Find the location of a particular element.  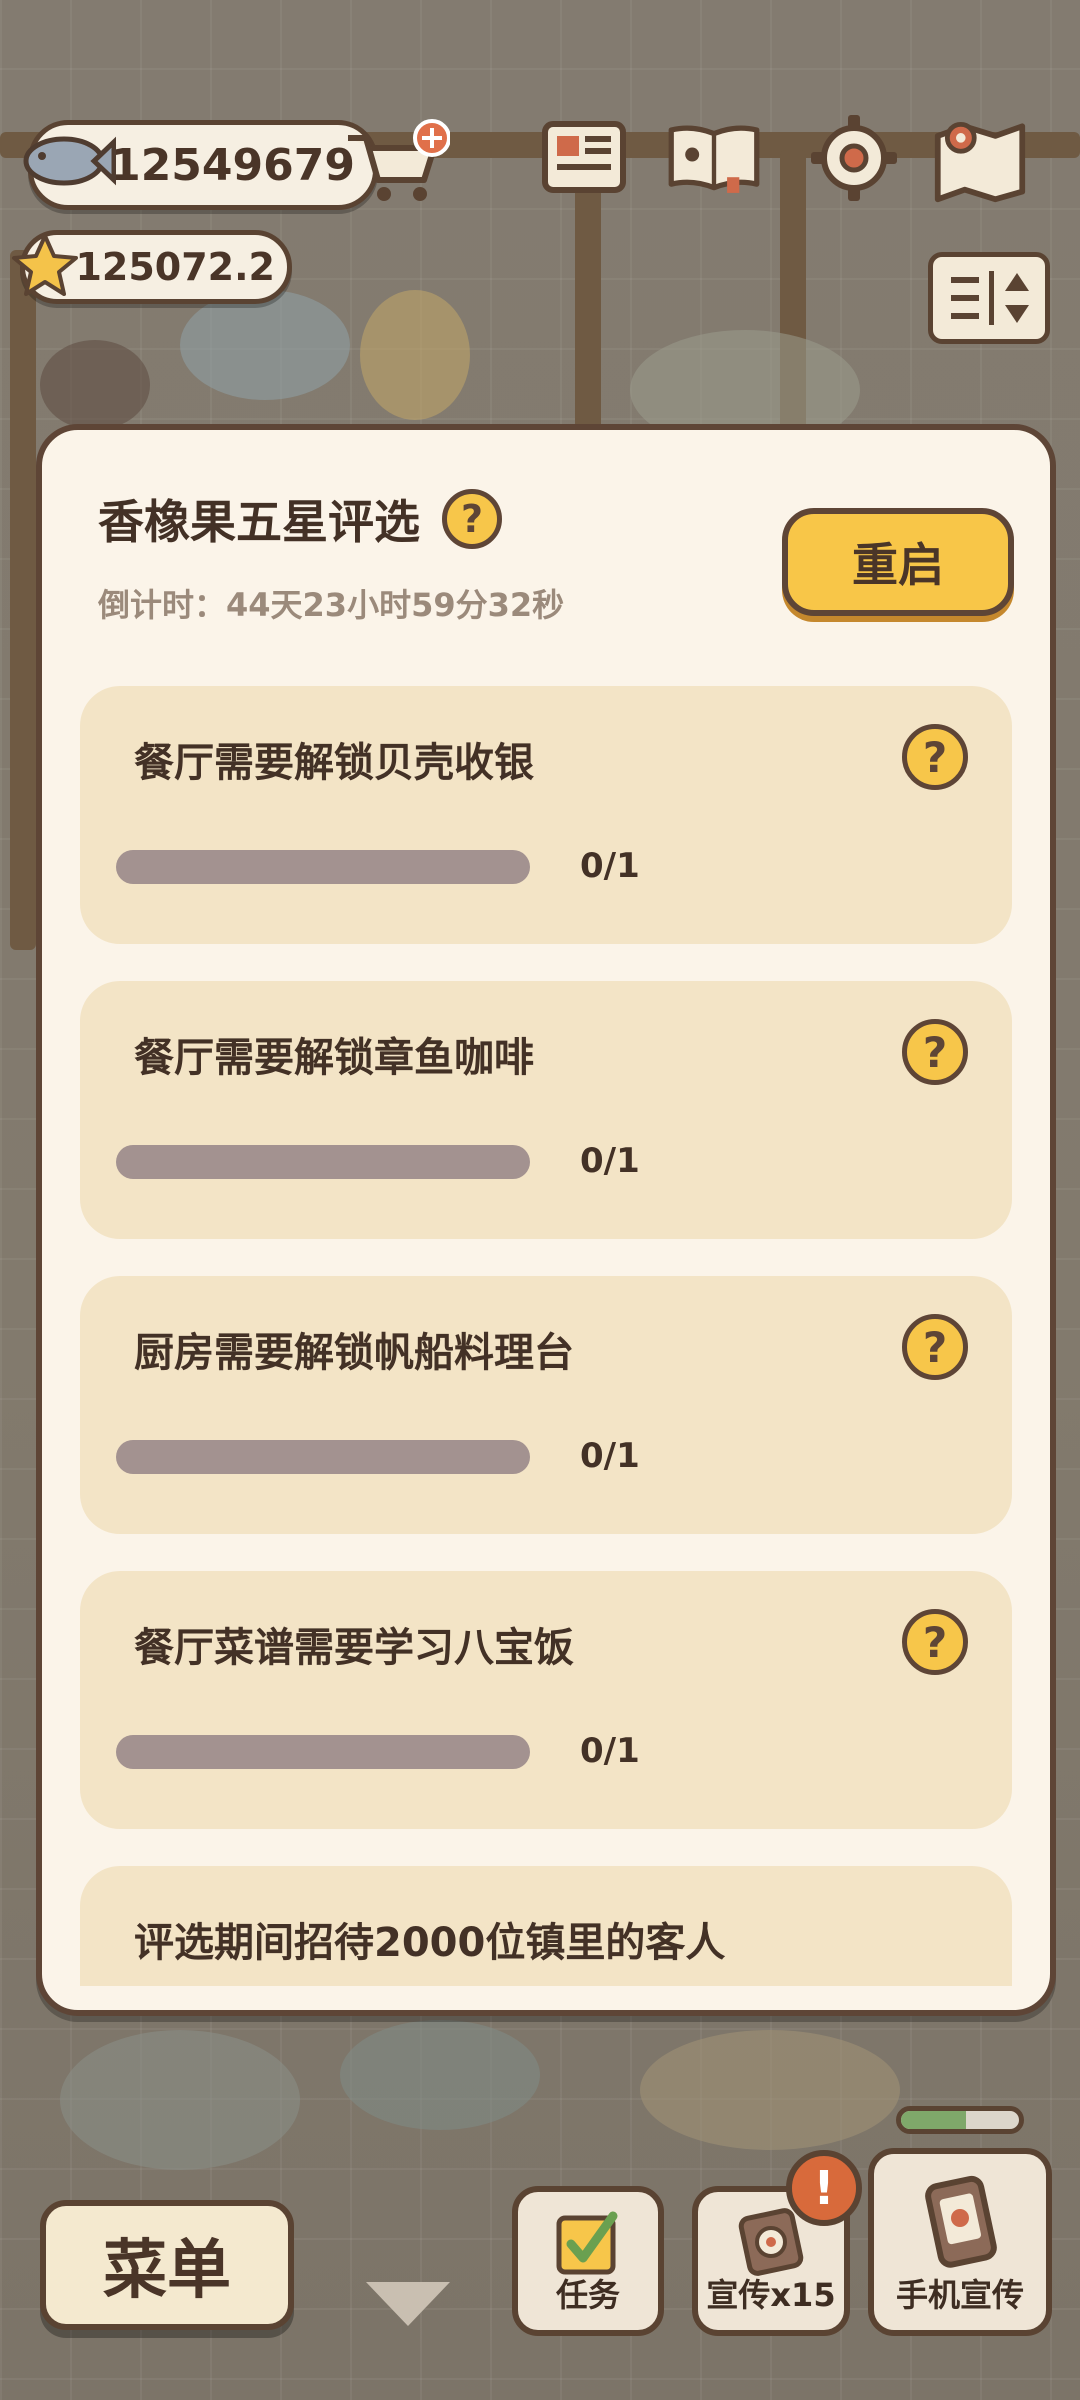

dialog-header: 香橡果五星评选 ? is located at coordinates (300, 519).